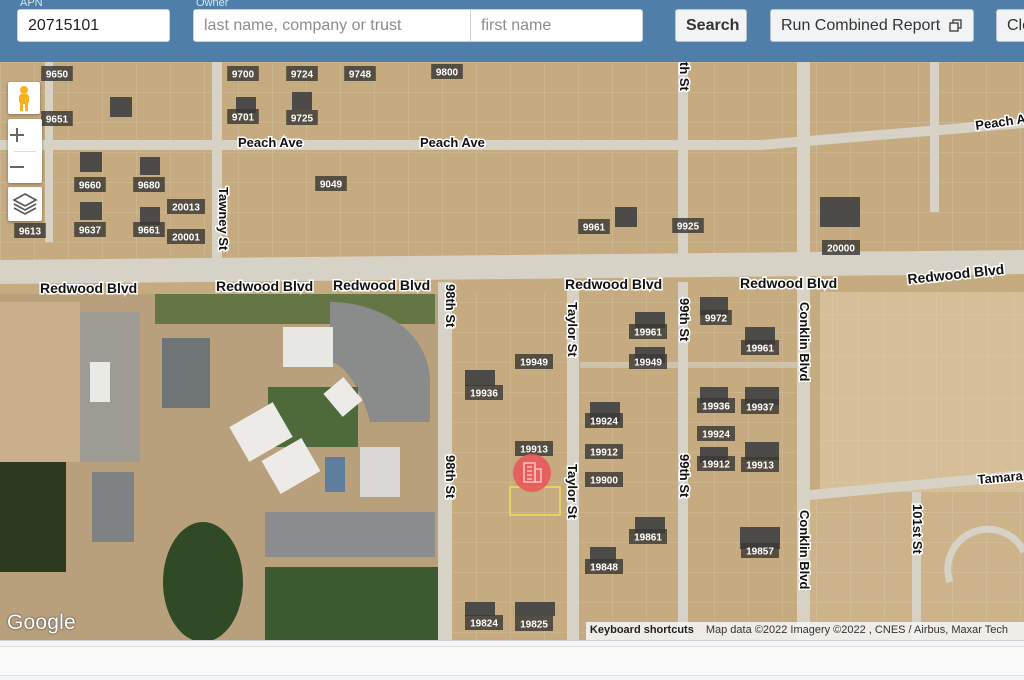 This screenshot has height=680, width=1024. I want to click on parcel-label: 9660, so click(90, 184).